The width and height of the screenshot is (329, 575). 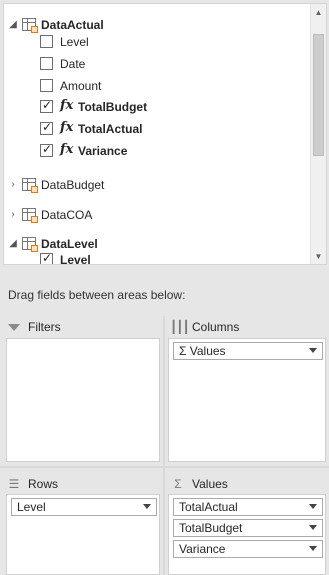 What do you see at coordinates (208, 507) in the screenshot?
I see `values-field-label: TotalActual` at bounding box center [208, 507].